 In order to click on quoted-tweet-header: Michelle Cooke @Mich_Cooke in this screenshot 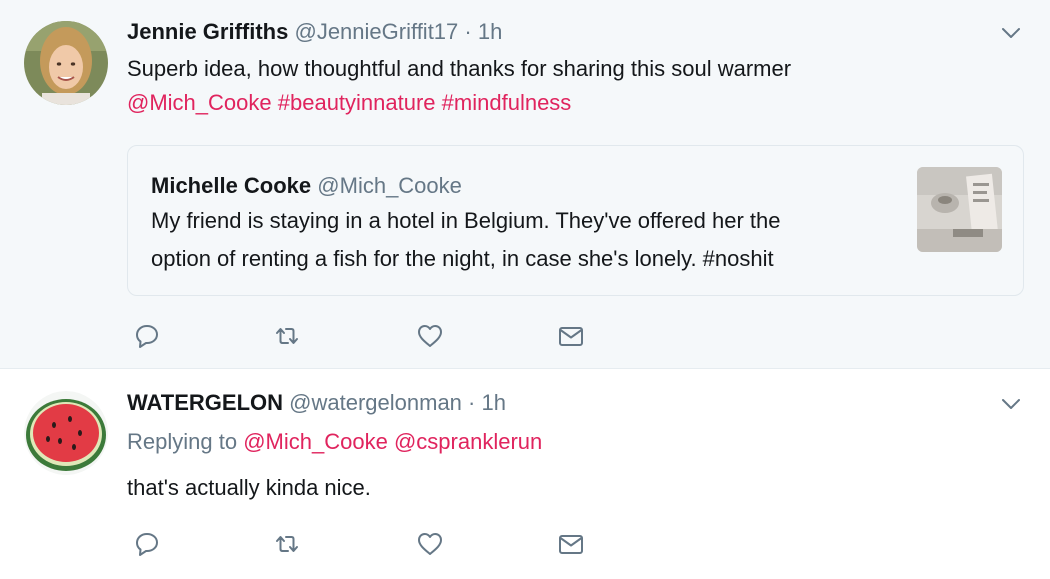, I will do `click(306, 186)`.